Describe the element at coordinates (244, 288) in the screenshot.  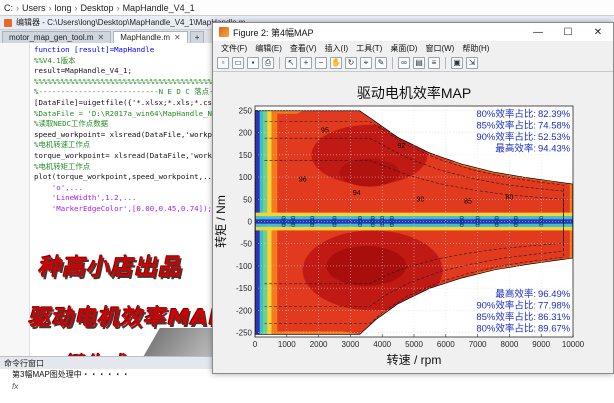
I see `y-tick-label: -150` at that location.